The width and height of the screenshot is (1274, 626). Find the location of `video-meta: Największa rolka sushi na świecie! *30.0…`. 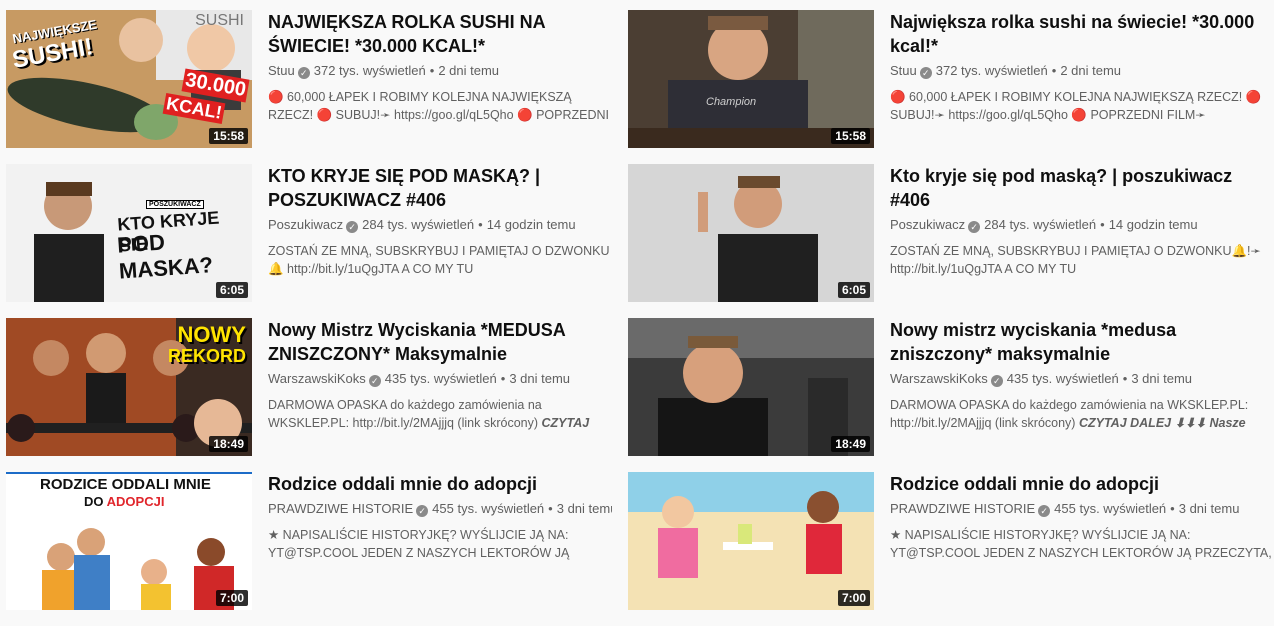

video-meta: Największa rolka sushi na świecie! *30.0… is located at coordinates (1074, 79).